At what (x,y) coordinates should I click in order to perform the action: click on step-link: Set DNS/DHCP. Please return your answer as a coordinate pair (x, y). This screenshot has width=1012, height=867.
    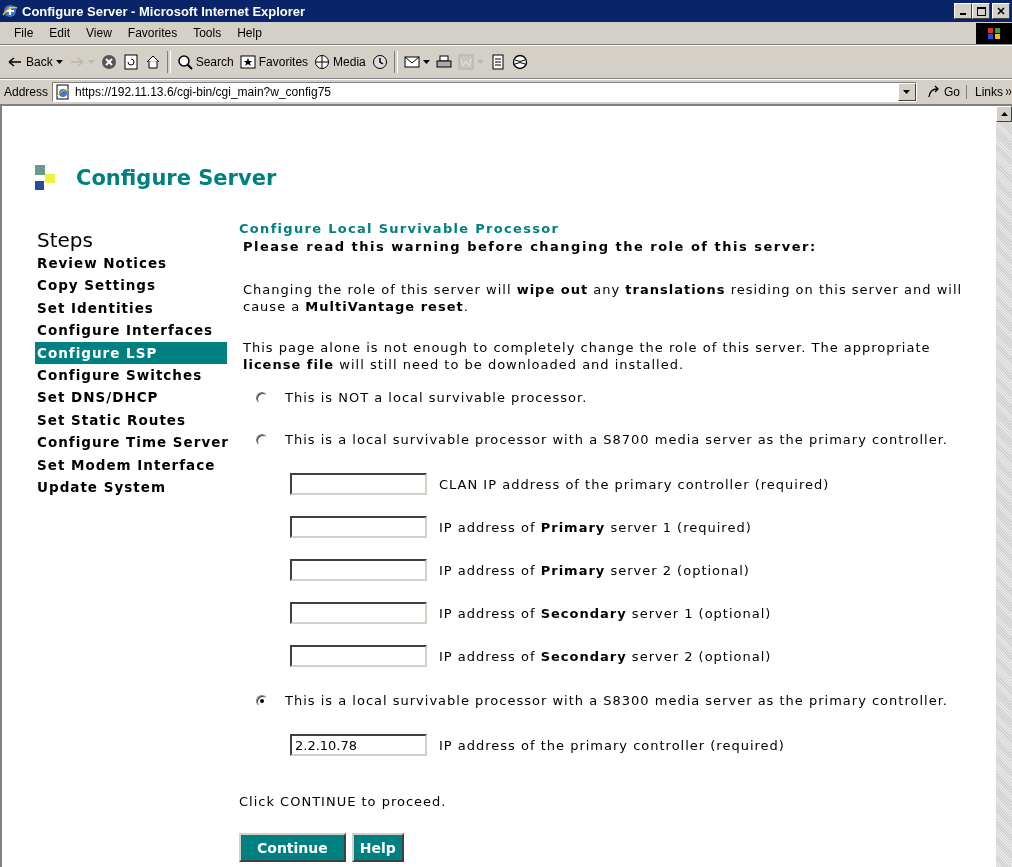
    Looking at the image, I should click on (131, 397).